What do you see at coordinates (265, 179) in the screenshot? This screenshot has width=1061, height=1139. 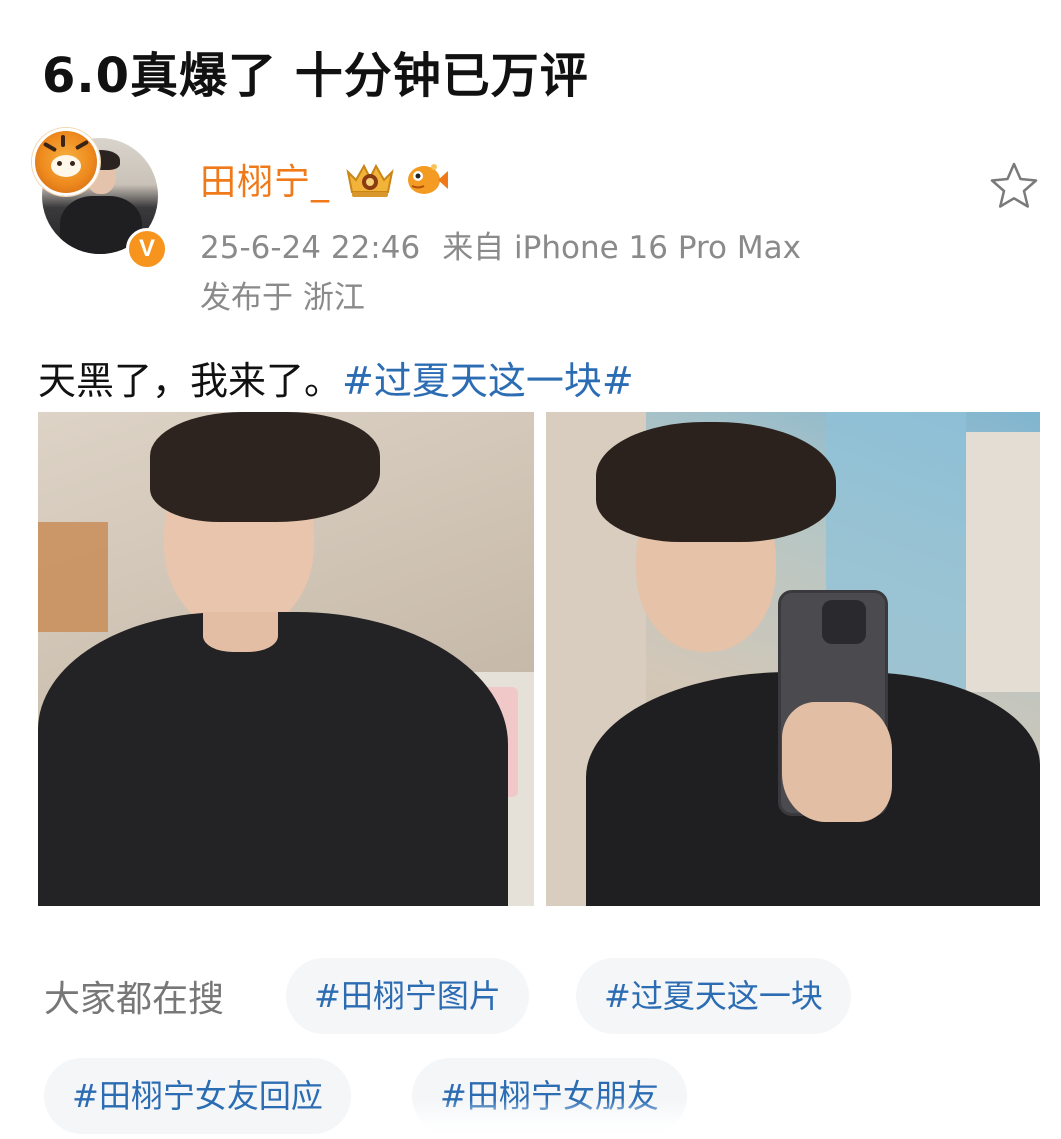 I see `author-name: 田栩宁_` at bounding box center [265, 179].